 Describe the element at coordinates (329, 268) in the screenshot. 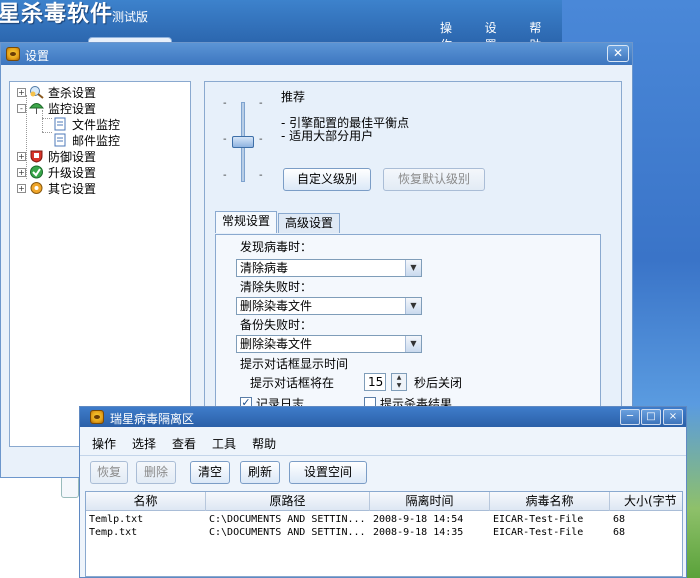

I see `virus-found-select: 清除病毒 ▼` at that location.